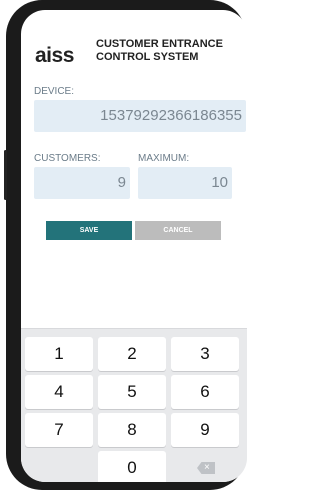 The width and height of the screenshot is (320, 492). What do you see at coordinates (205, 354) in the screenshot?
I see `key-3: 3` at bounding box center [205, 354].